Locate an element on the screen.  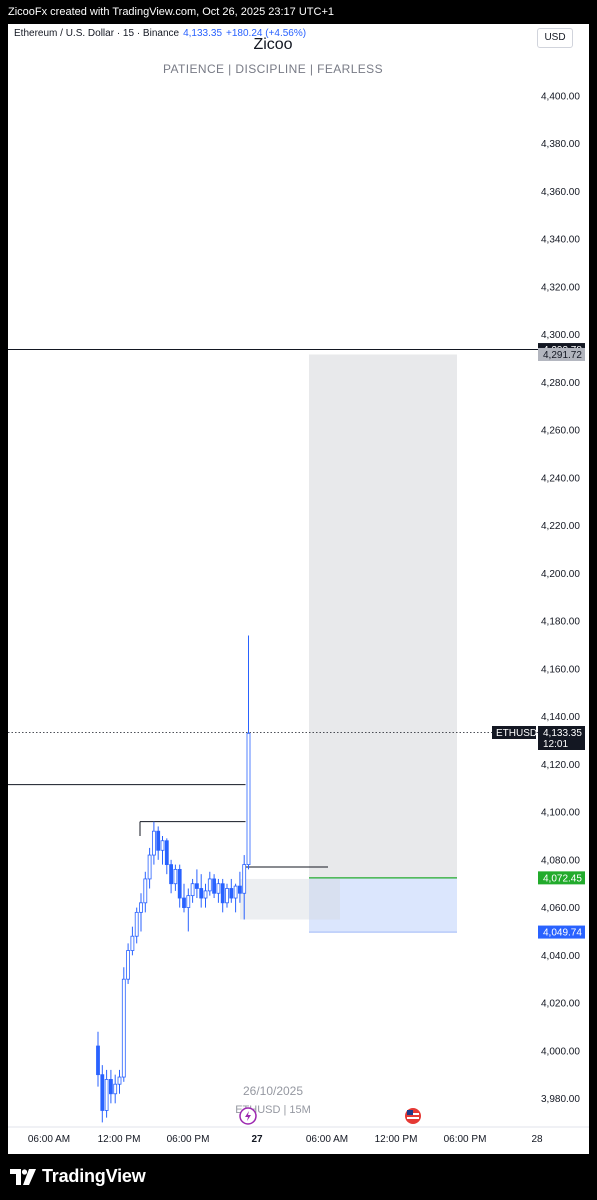
y-tick-label: 4,180.00 is located at coordinates (560, 622).